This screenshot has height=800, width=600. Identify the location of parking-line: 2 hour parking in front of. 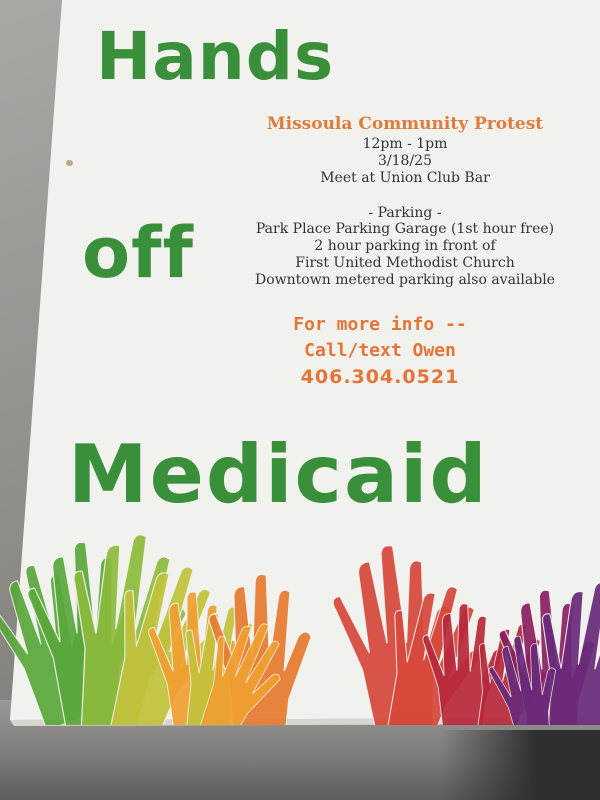
(405, 246).